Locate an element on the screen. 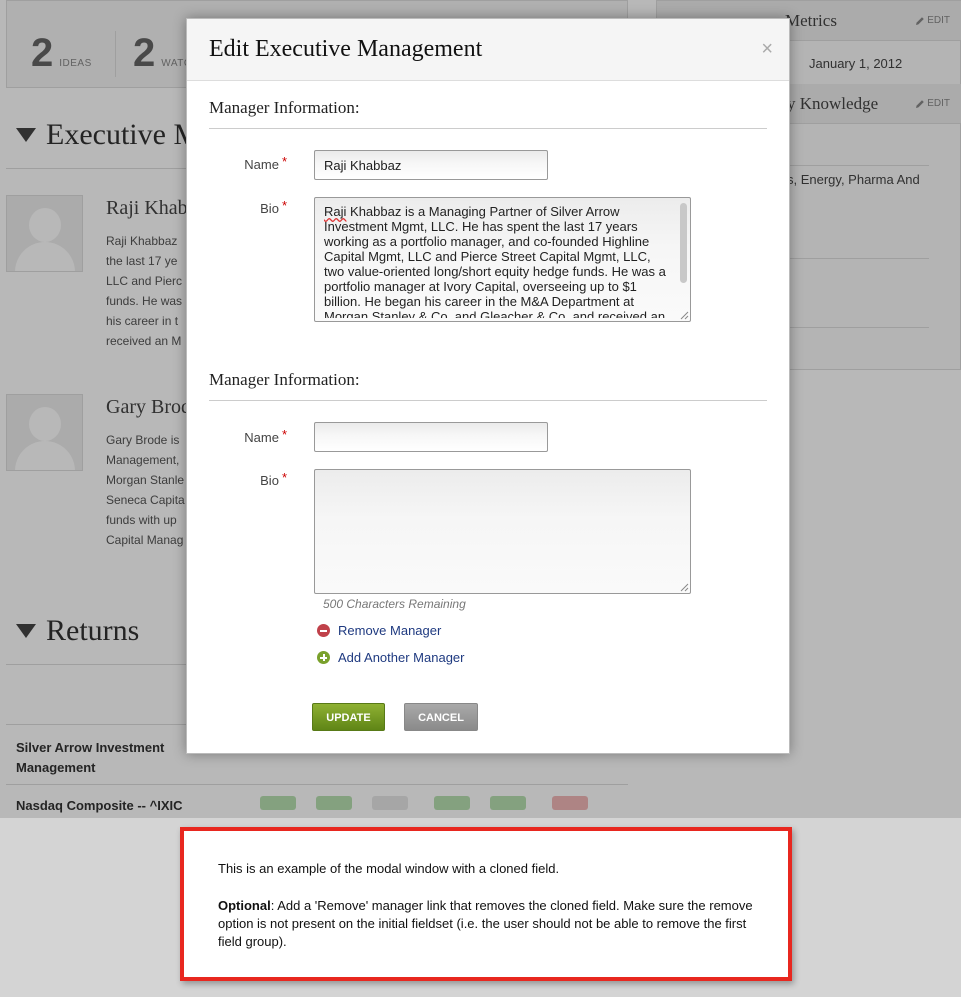 This screenshot has height=997, width=961. remove-manager-link: Remove Manager is located at coordinates (379, 630).